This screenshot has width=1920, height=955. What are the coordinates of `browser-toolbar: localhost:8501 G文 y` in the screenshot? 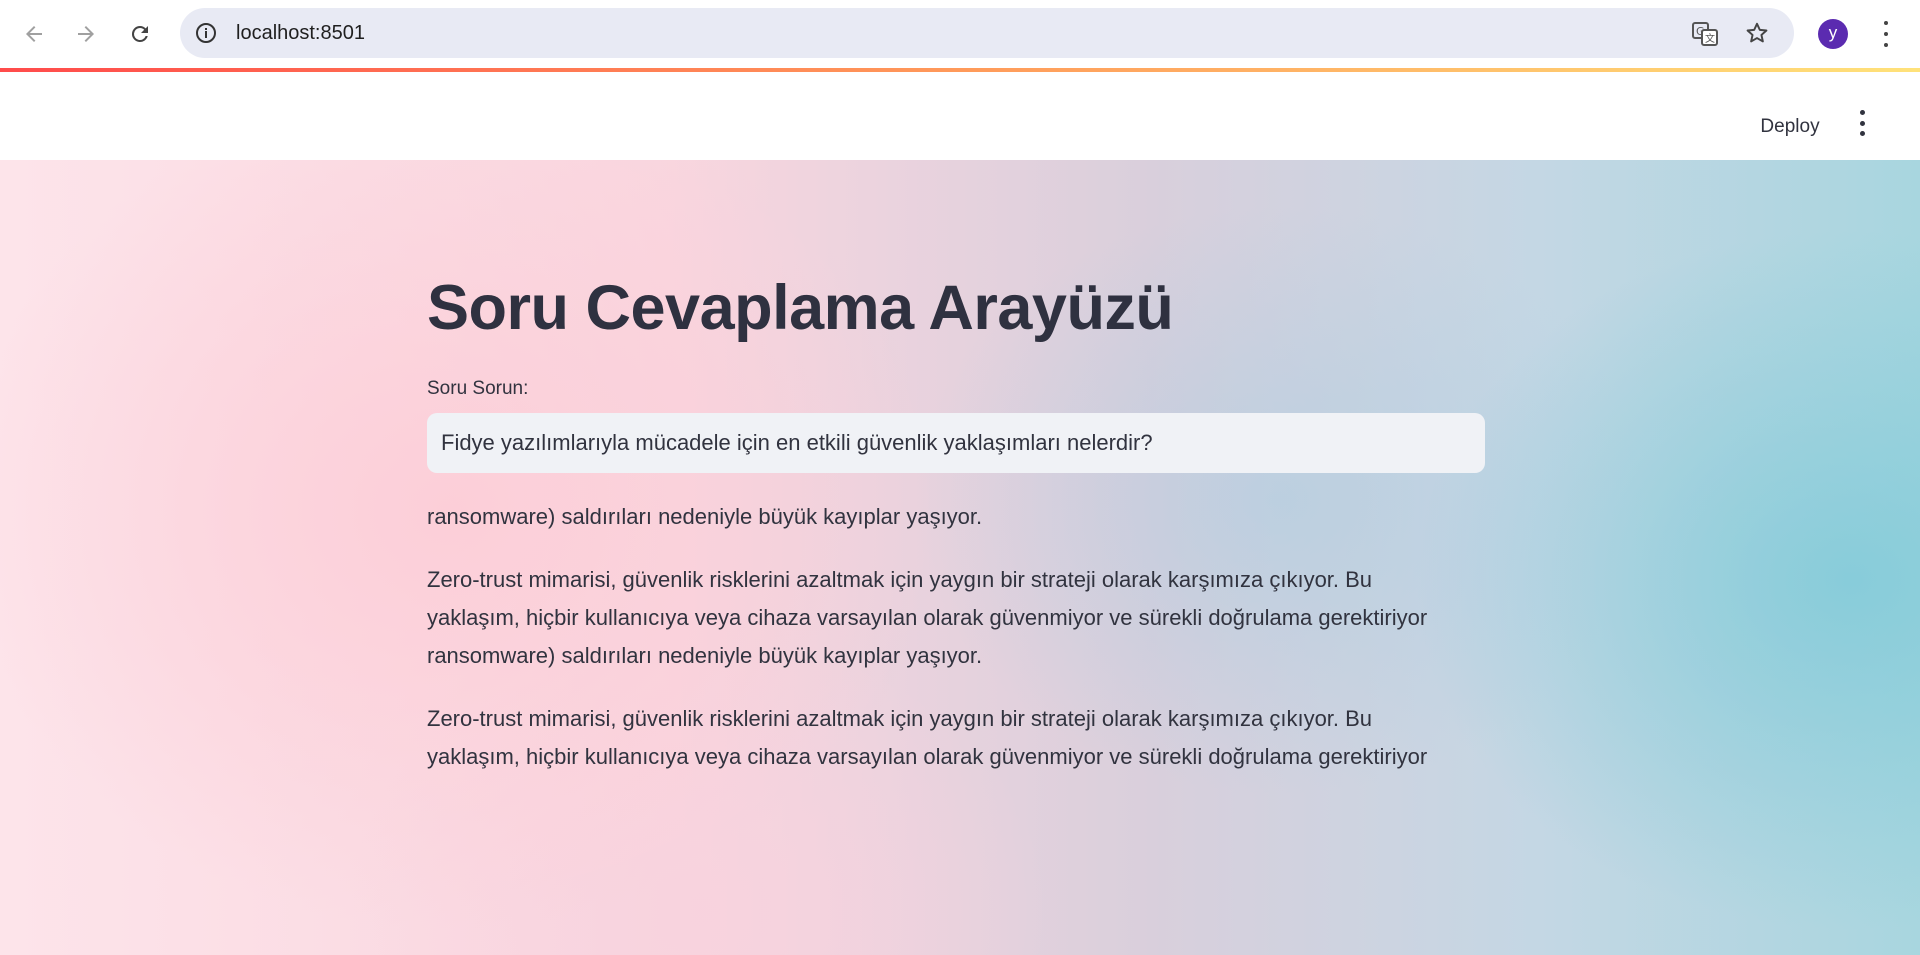 It's located at (960, 34).